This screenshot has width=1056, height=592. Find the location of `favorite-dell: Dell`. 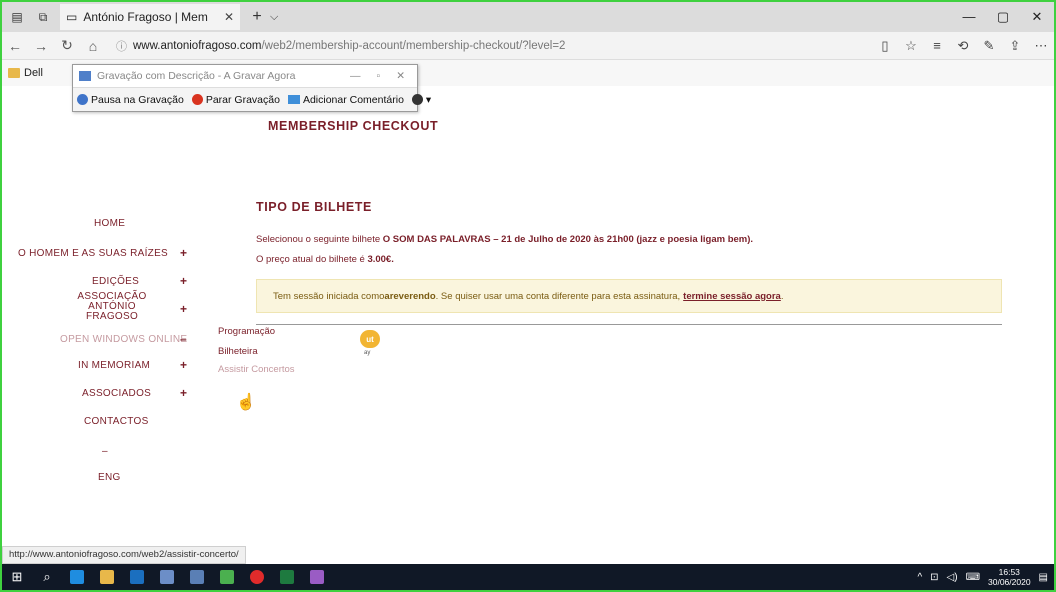

favorite-dell: Dell is located at coordinates (33, 73).